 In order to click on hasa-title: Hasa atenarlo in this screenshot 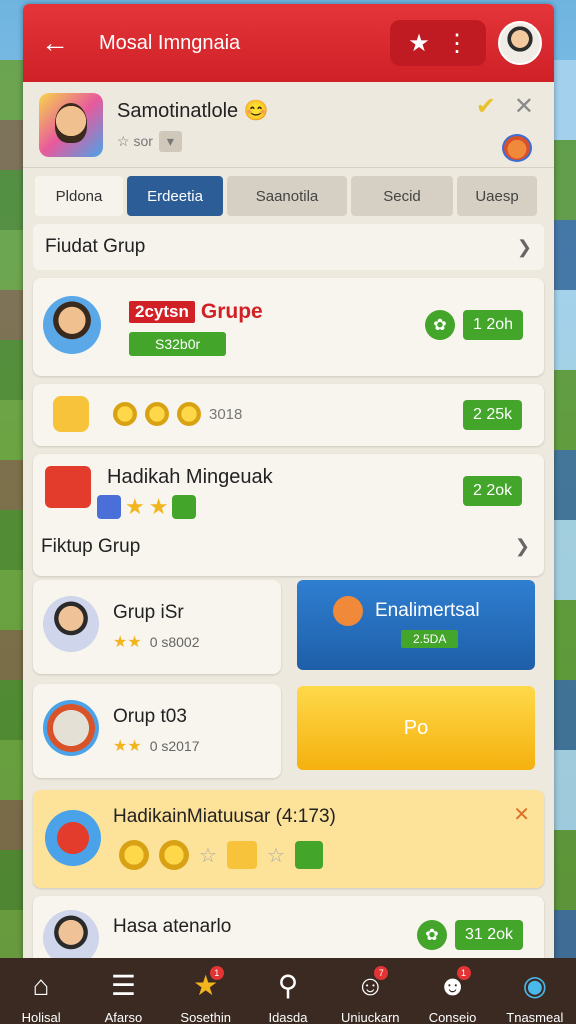, I will do `click(172, 926)`.